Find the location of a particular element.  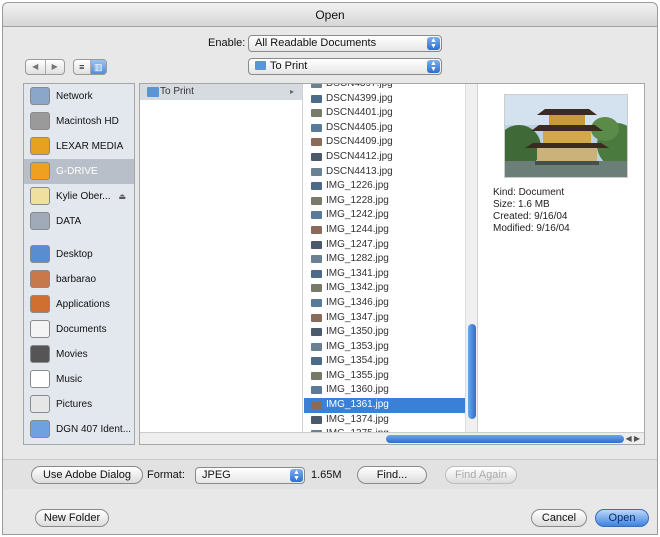

documents-icon is located at coordinates (40, 329).